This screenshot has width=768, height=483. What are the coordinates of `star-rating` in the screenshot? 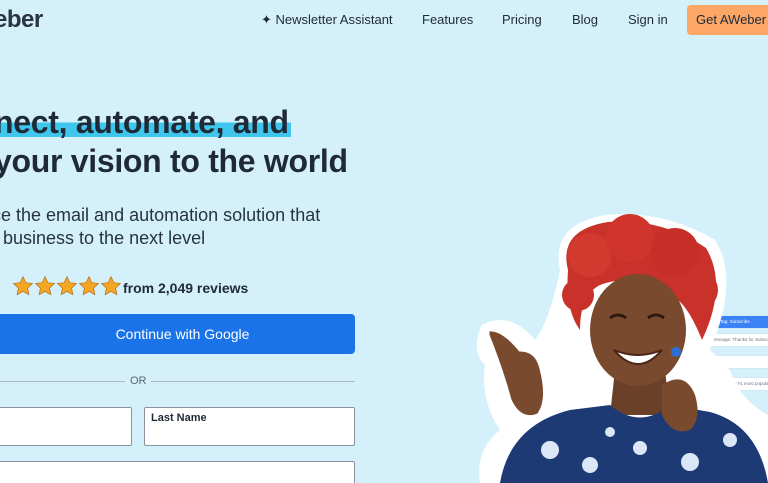 It's located at (67, 287).